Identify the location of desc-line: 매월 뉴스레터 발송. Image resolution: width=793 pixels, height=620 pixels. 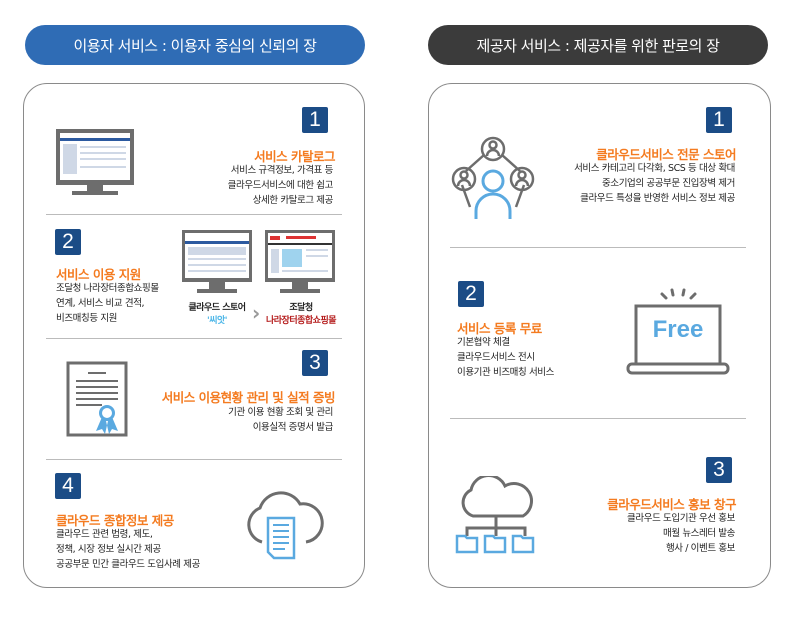
(699, 533).